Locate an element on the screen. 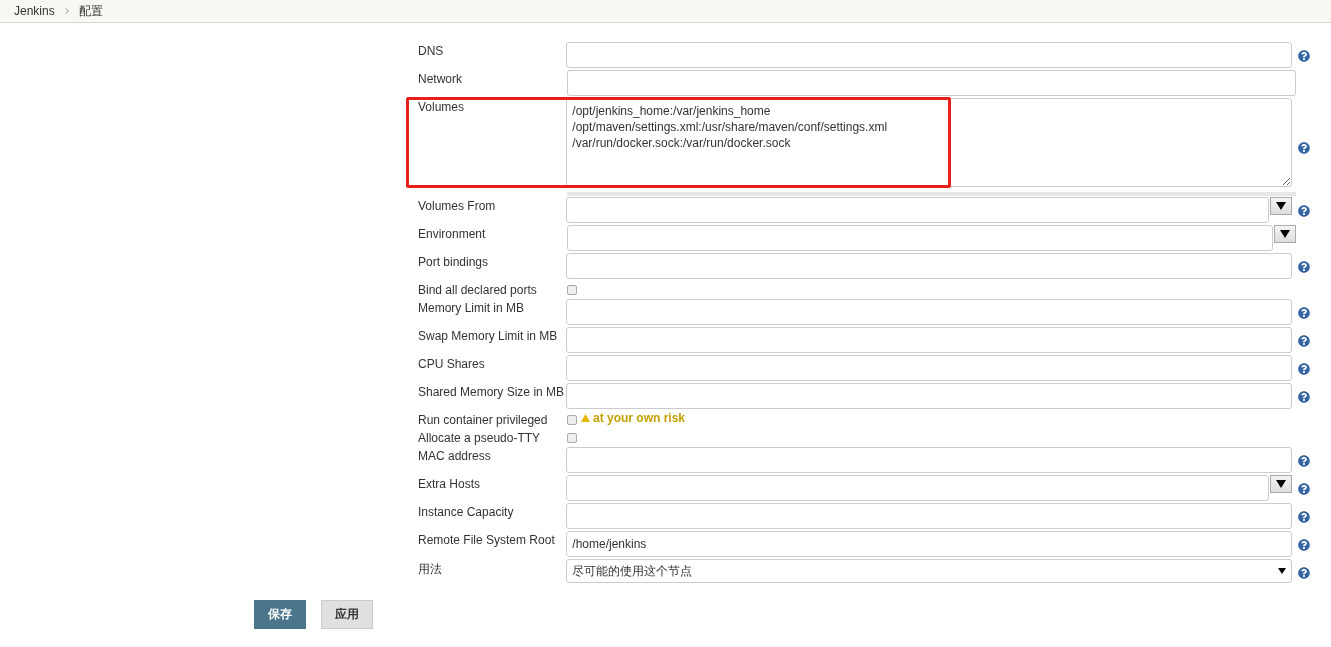 This screenshot has height=647, width=1331. select-field: 尽可能的使用这个节点 is located at coordinates (929, 571).